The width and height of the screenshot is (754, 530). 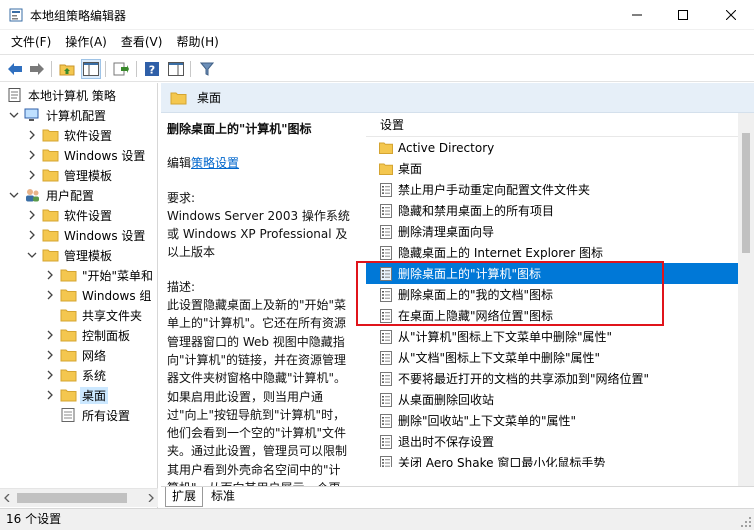 What do you see at coordinates (560, 125) in the screenshot?
I see `column-header-setting: 设置` at bounding box center [560, 125].